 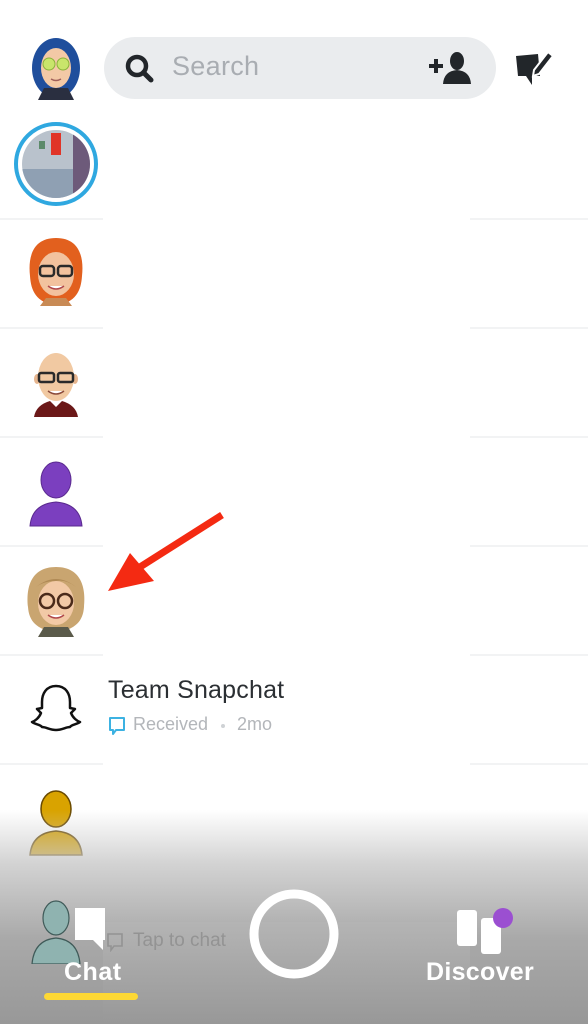 What do you see at coordinates (56, 69) in the screenshot?
I see `profile-avatar` at bounding box center [56, 69].